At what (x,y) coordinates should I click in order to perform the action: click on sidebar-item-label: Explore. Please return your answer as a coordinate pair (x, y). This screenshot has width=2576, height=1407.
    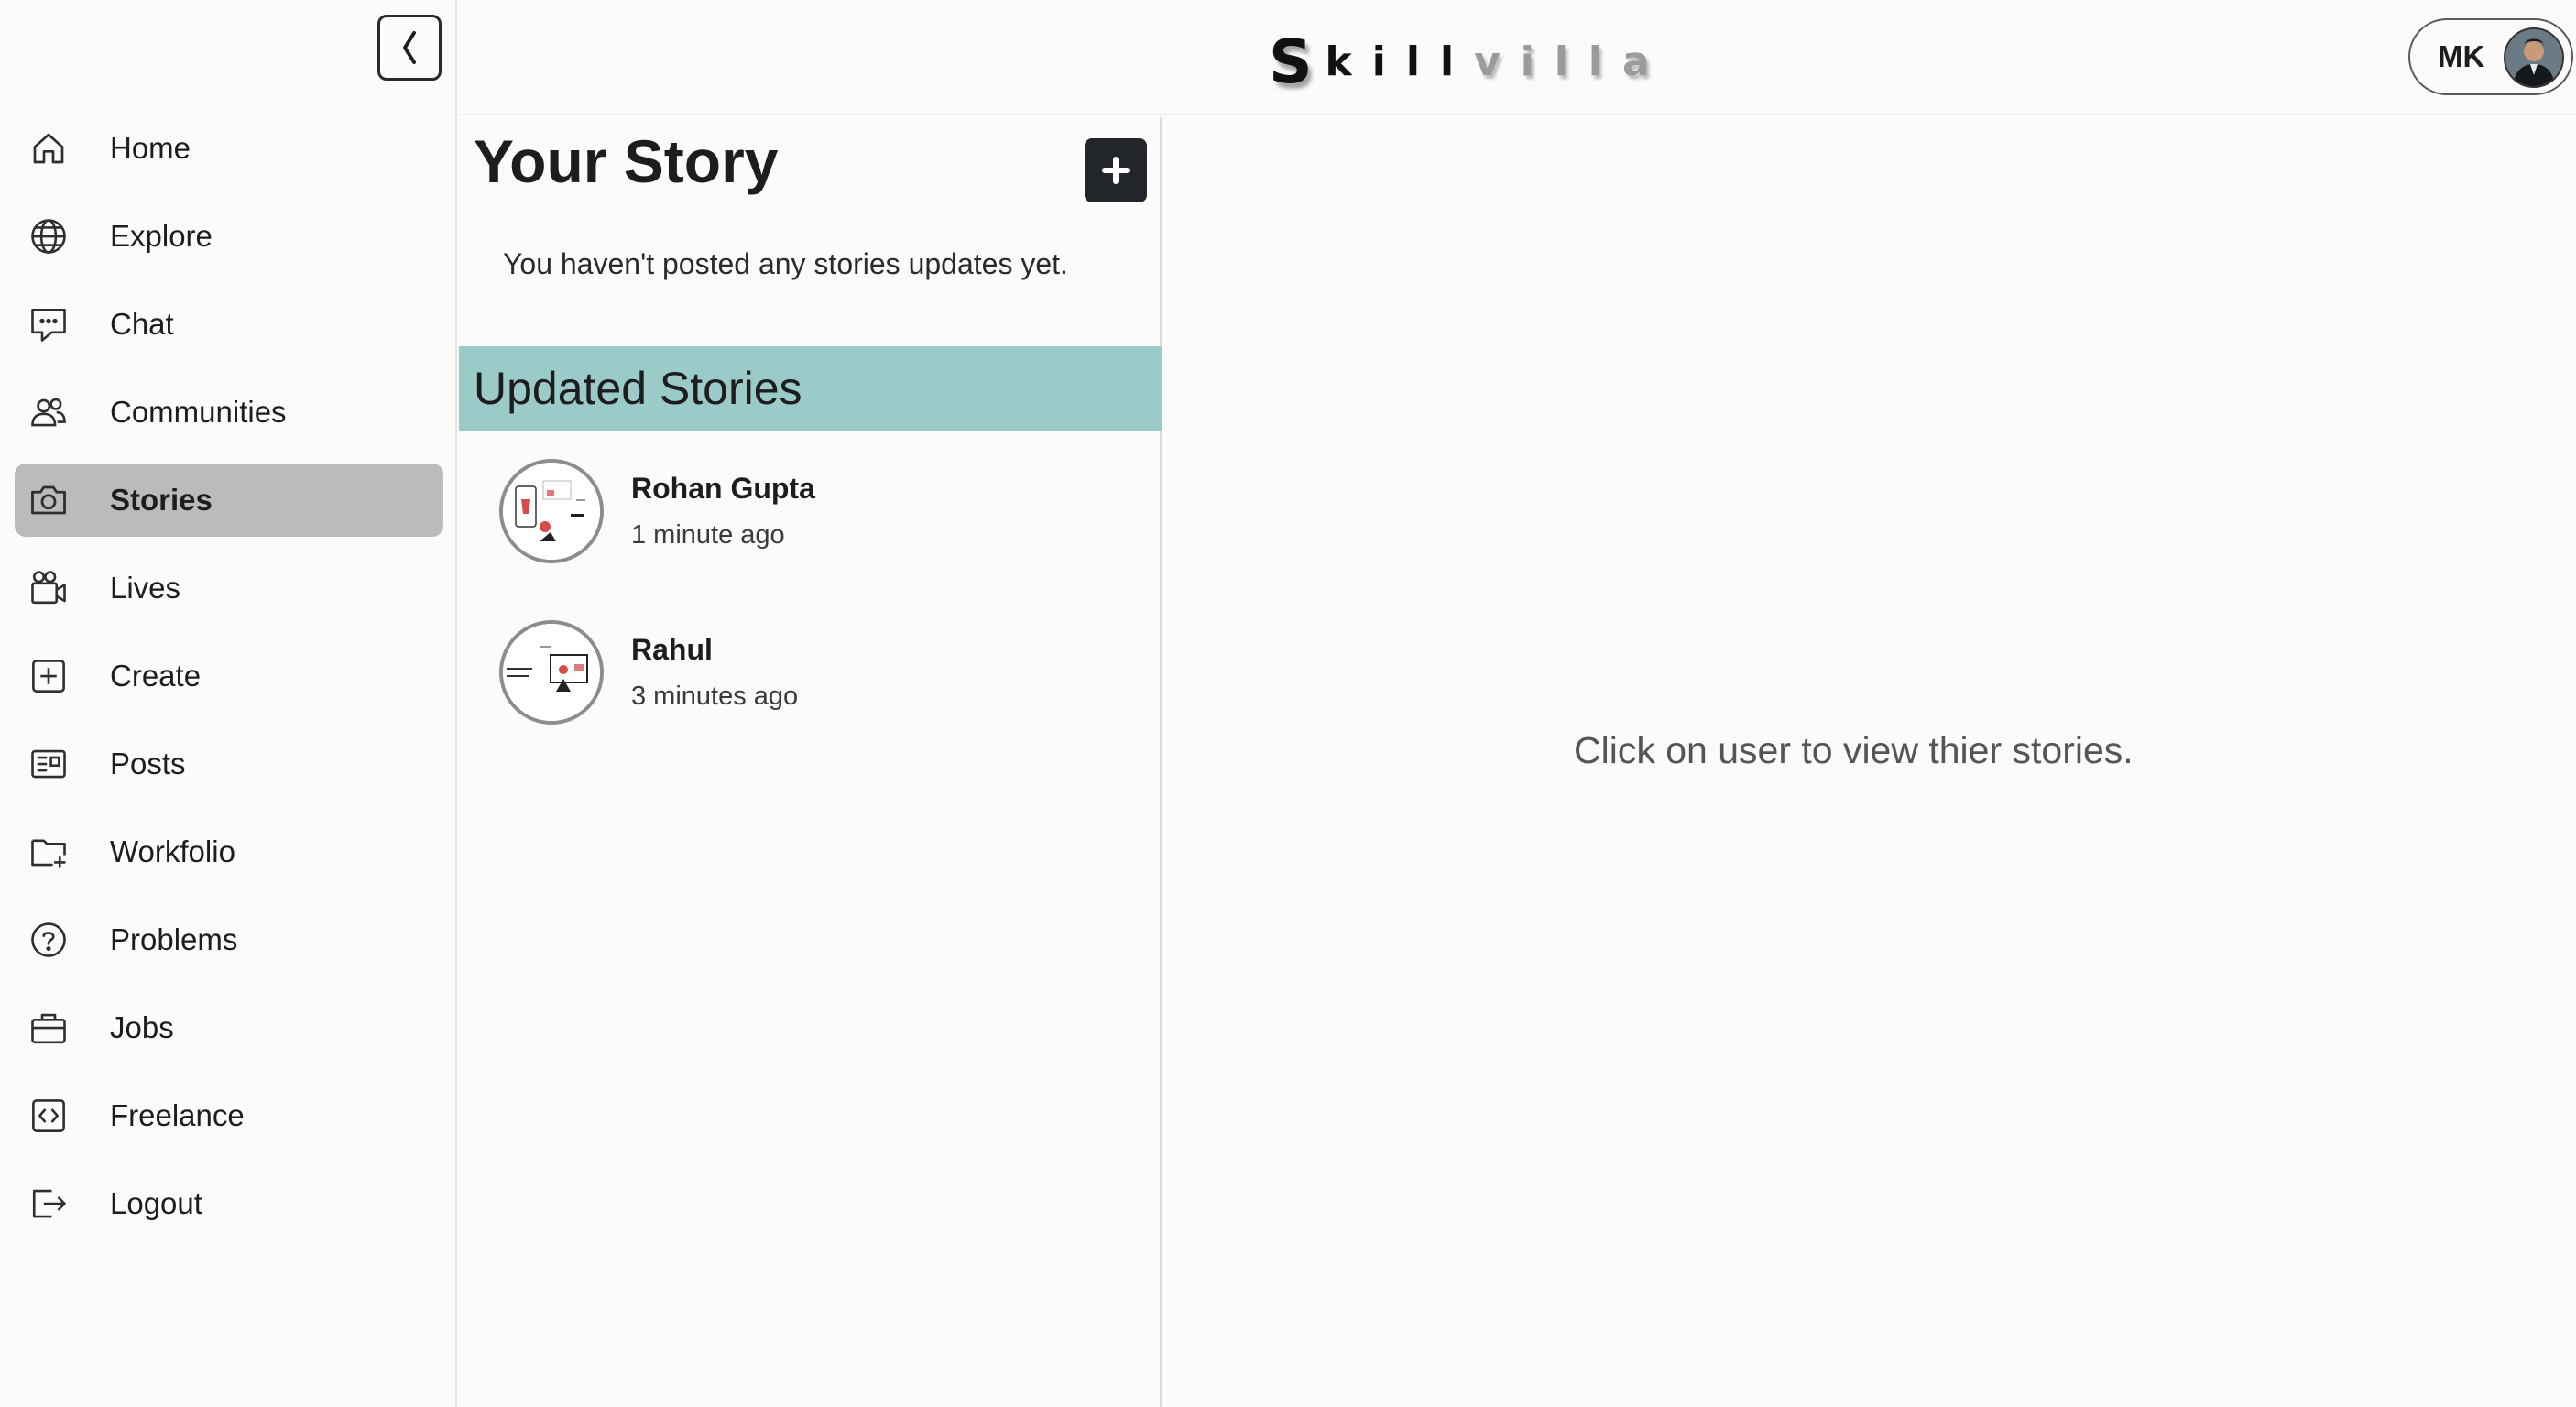
    Looking at the image, I should click on (162, 236).